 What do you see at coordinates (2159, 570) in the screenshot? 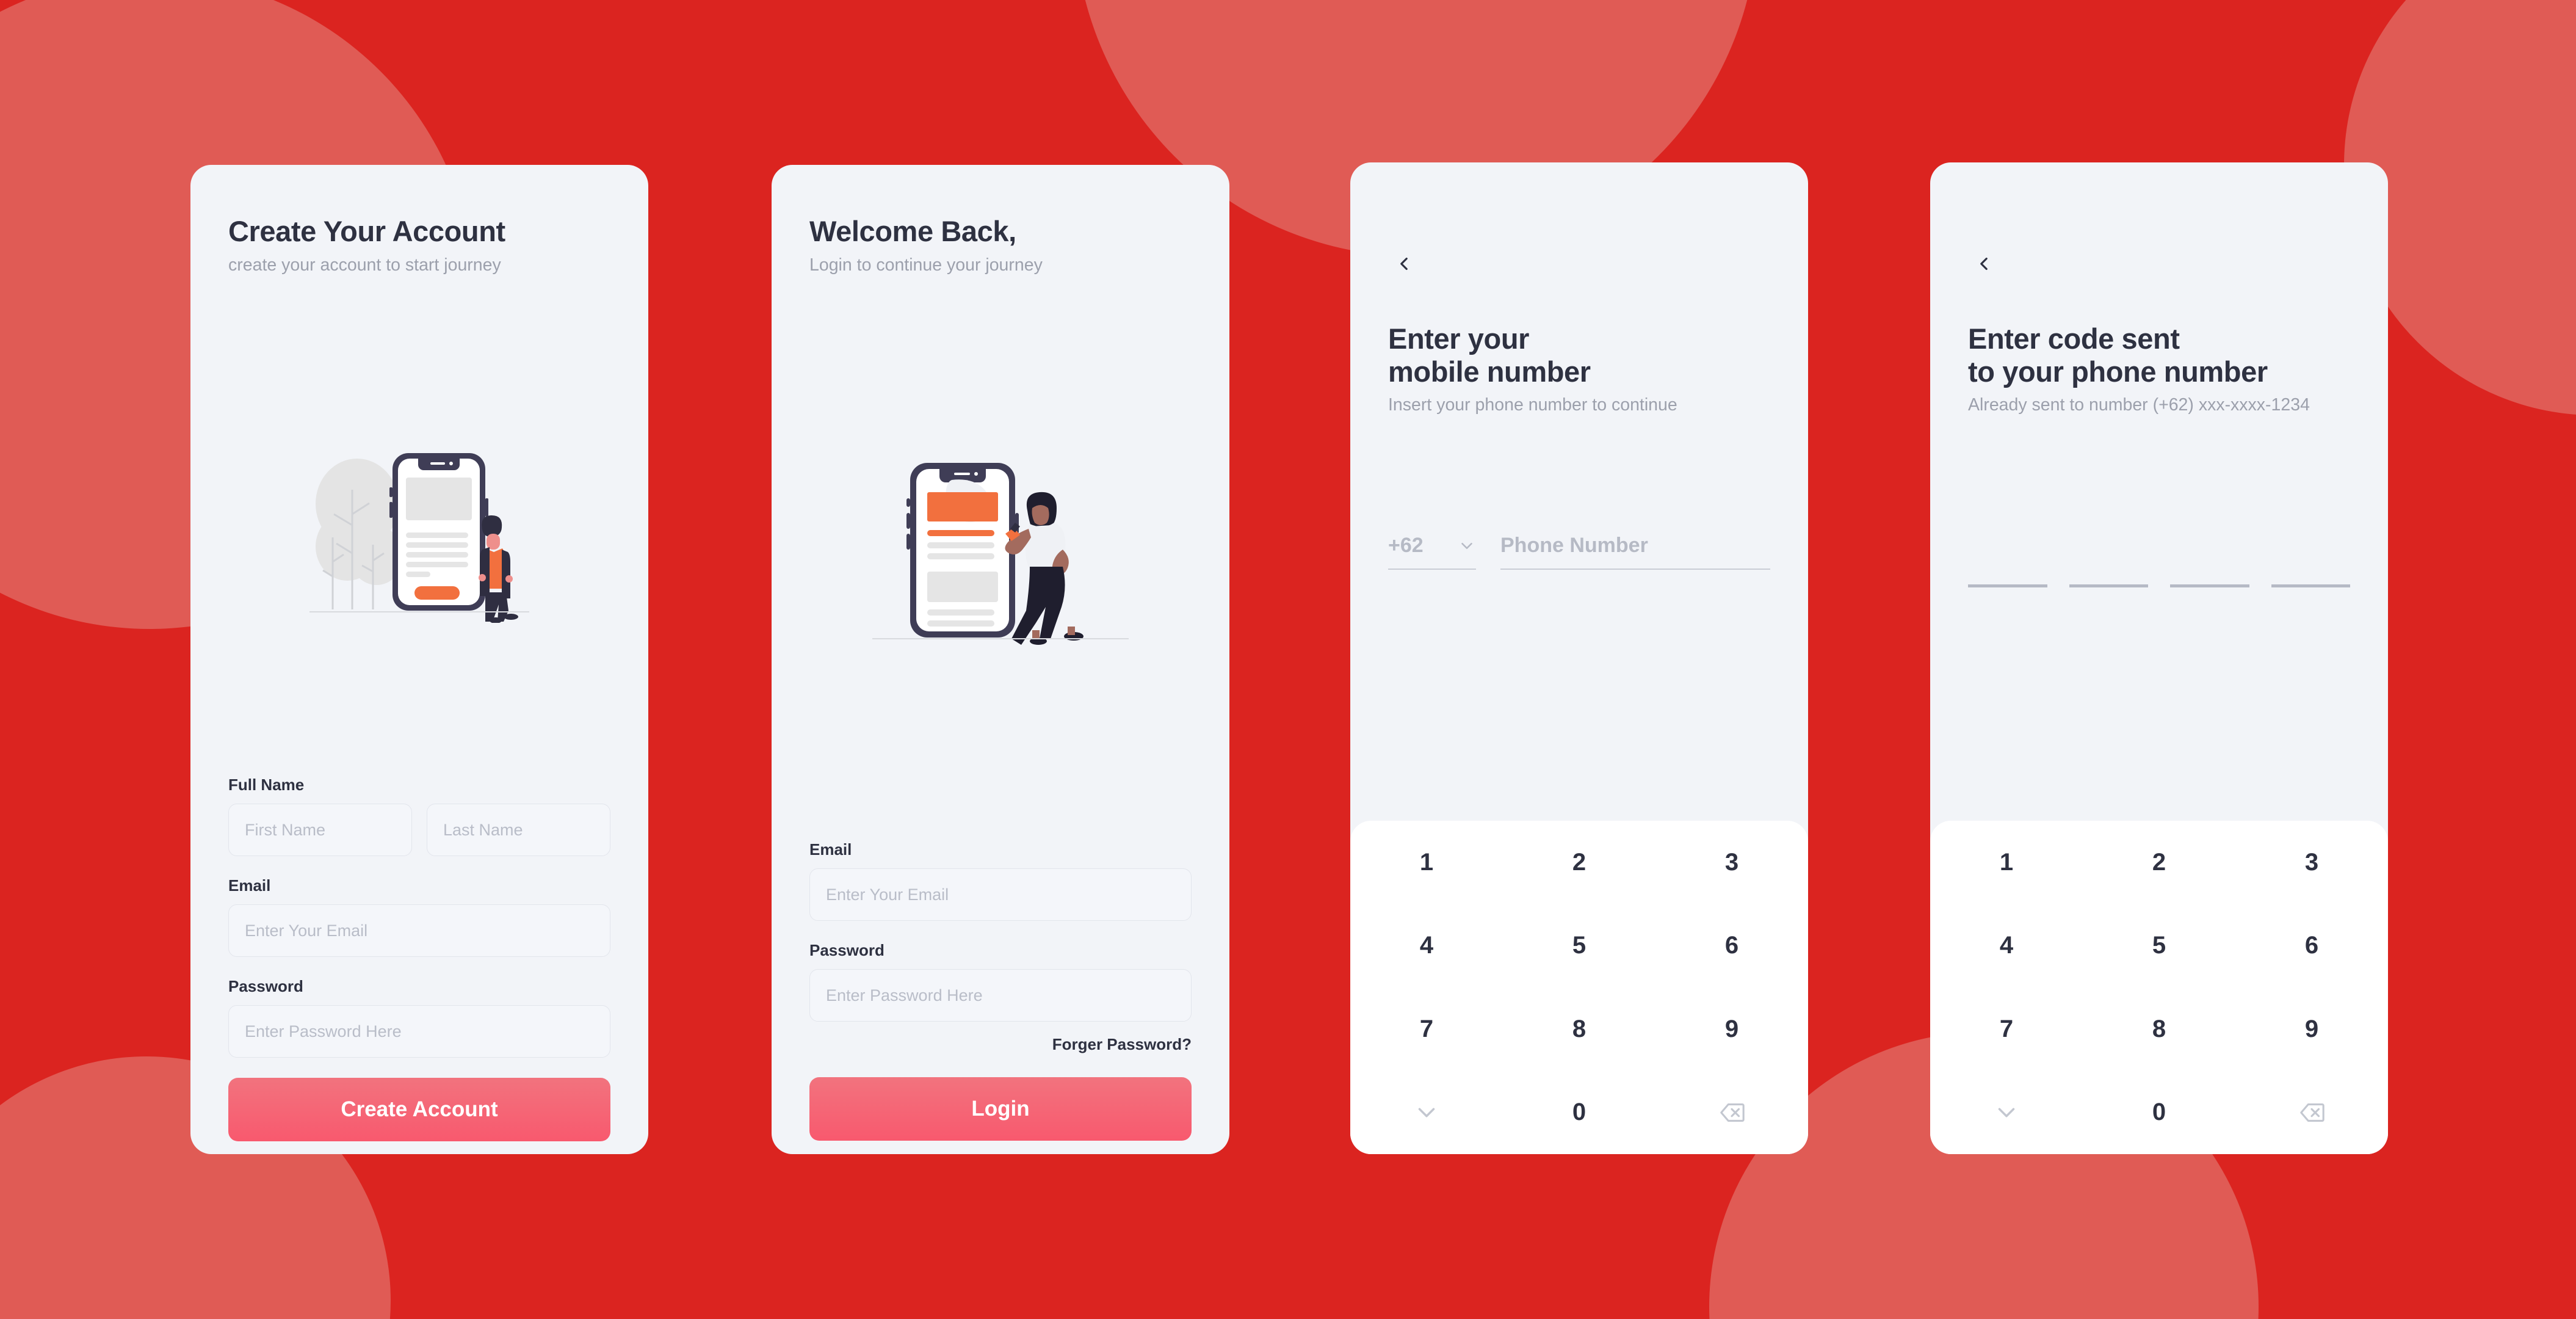
I see `otp-input-row` at bounding box center [2159, 570].